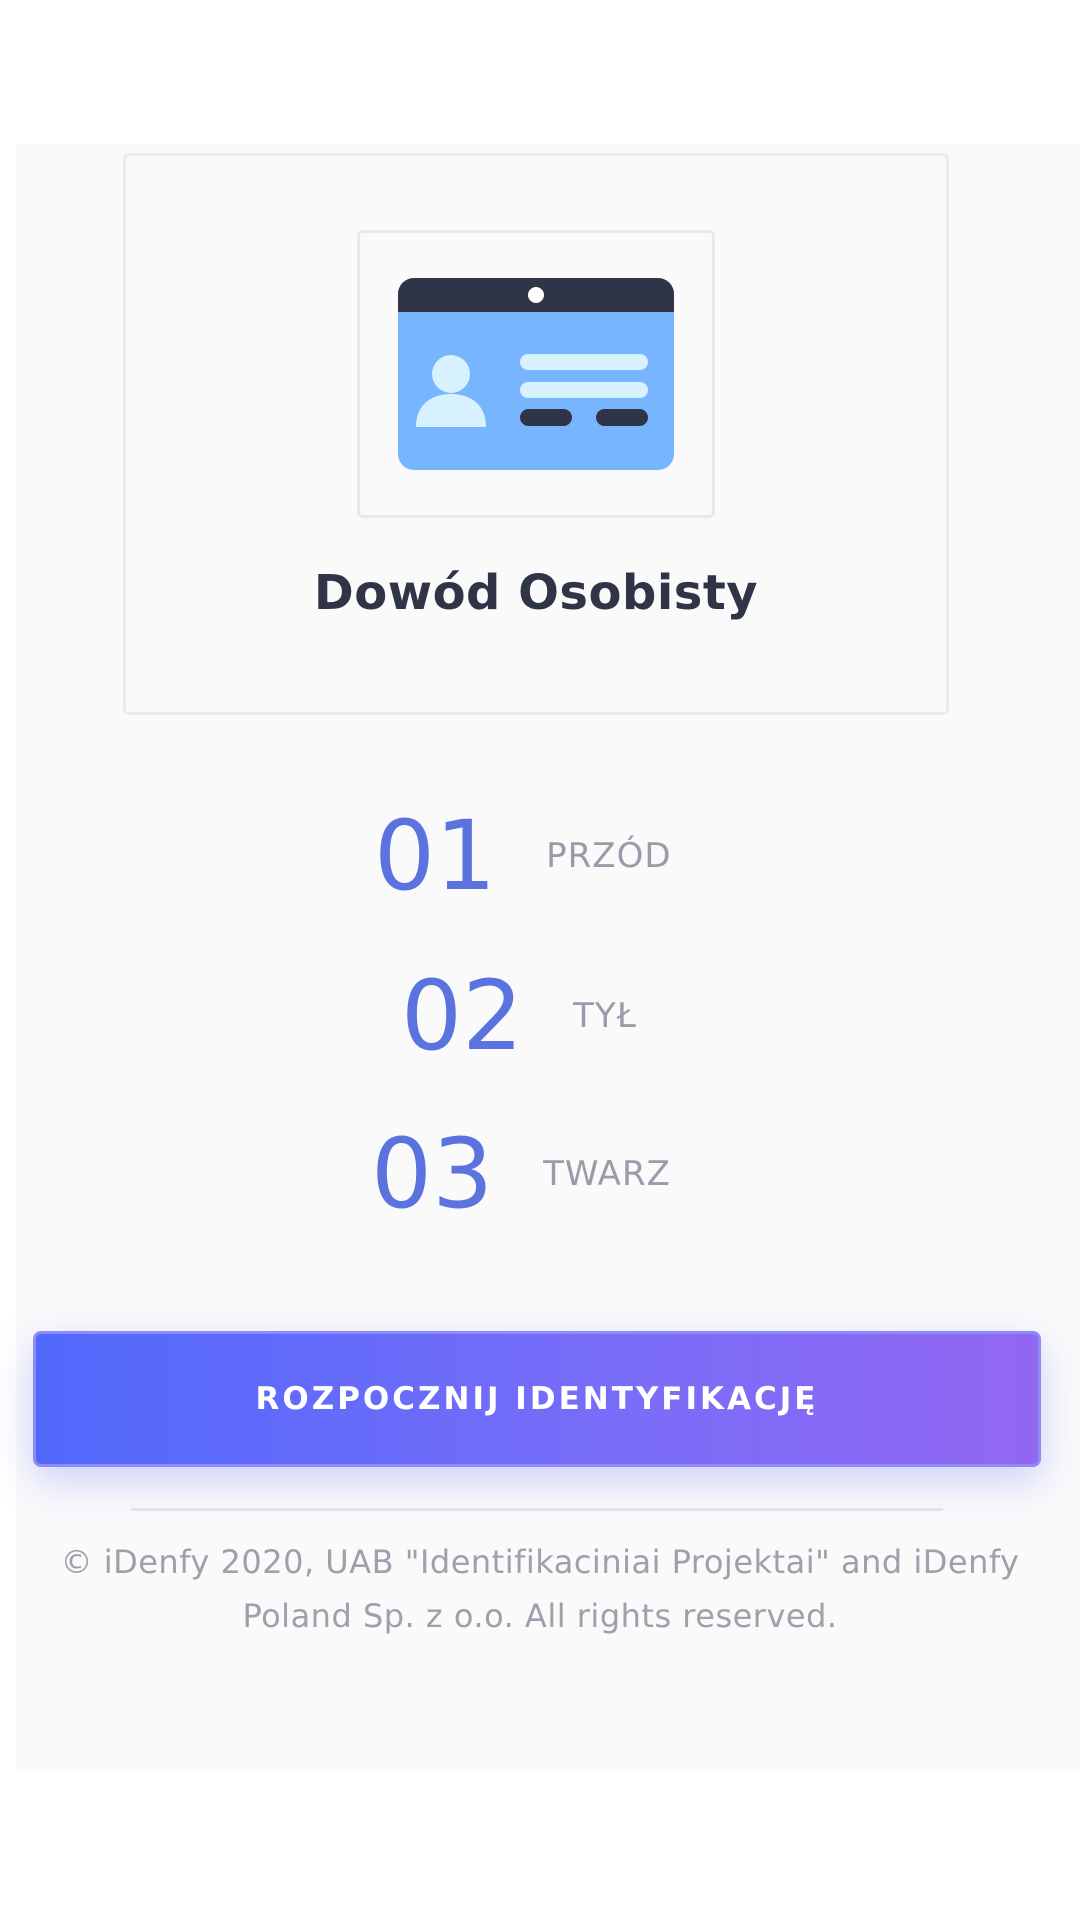 Image resolution: width=1080 pixels, height=1920 pixels. Describe the element at coordinates (540, 1616) in the screenshot. I see `footer-line-2: Poland Sp. z o.o. All rights reserved.` at that location.